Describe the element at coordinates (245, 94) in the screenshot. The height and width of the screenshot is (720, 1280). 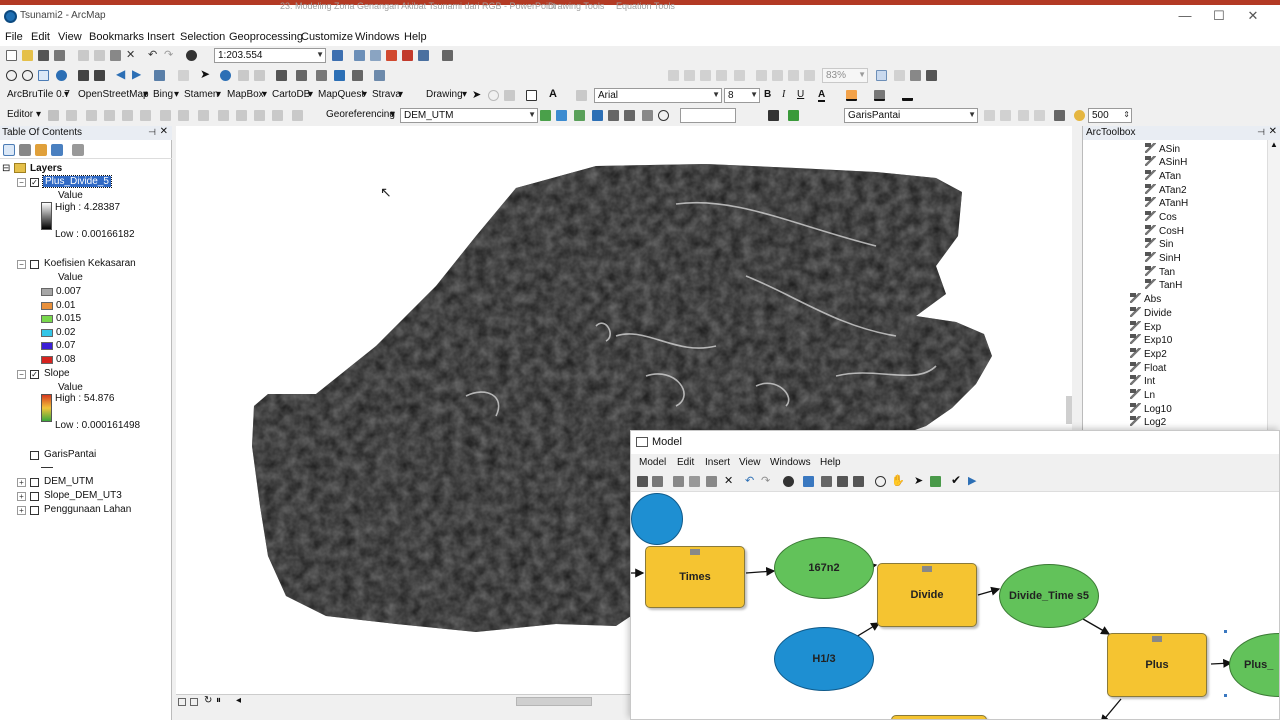
I see `mapbox-menu: MapBox` at that location.